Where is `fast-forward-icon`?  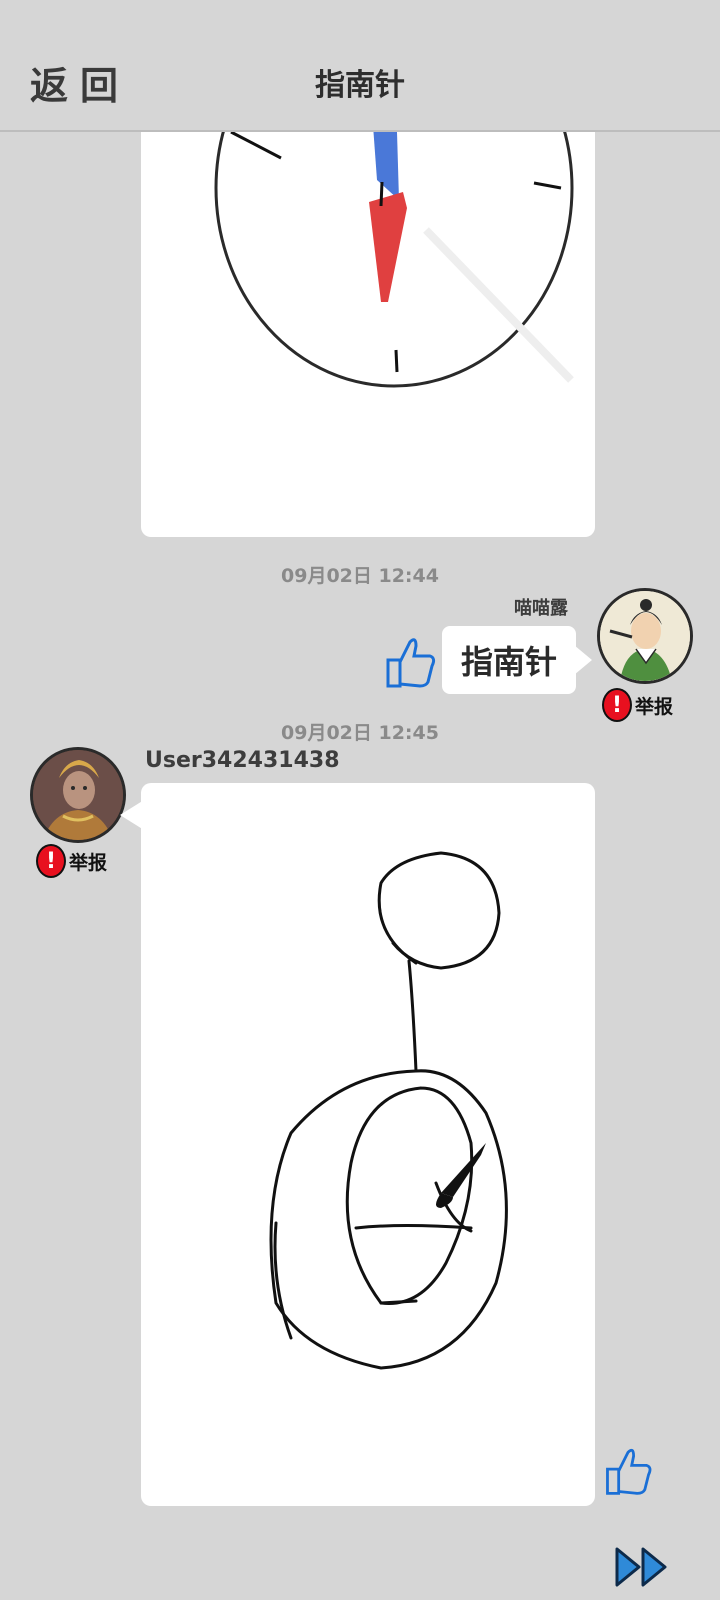 fast-forward-icon is located at coordinates (643, 1567).